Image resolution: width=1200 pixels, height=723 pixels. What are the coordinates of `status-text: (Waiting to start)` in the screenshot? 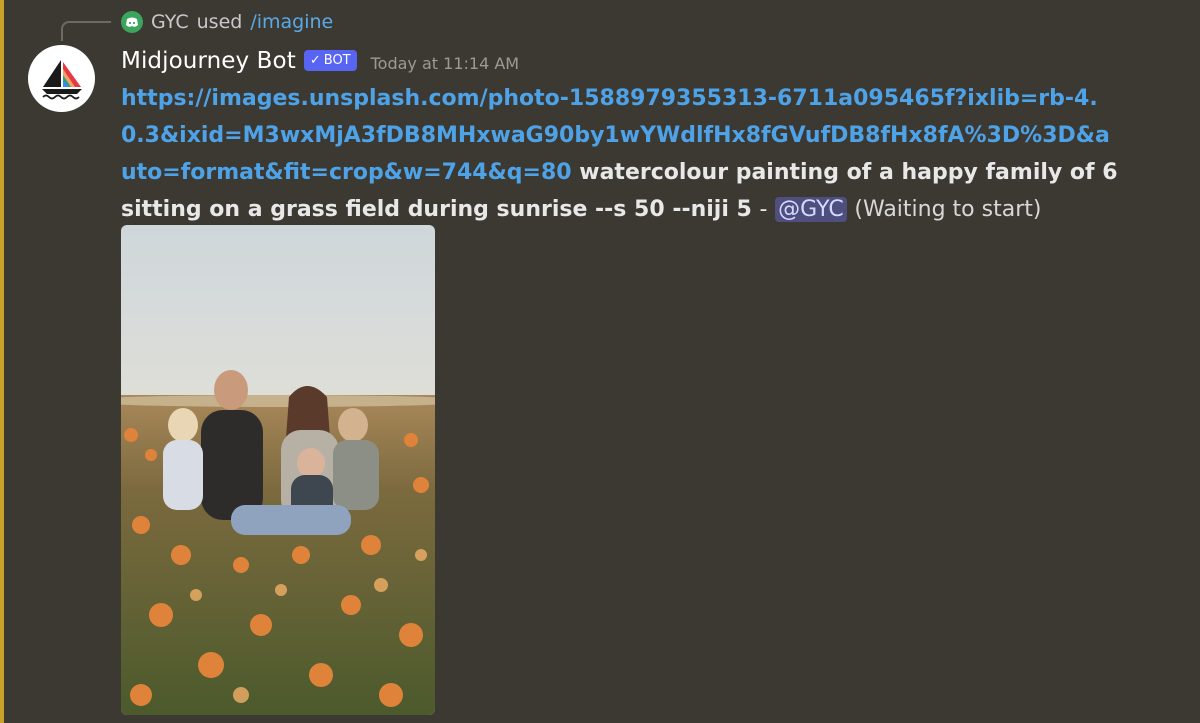 It's located at (948, 209).